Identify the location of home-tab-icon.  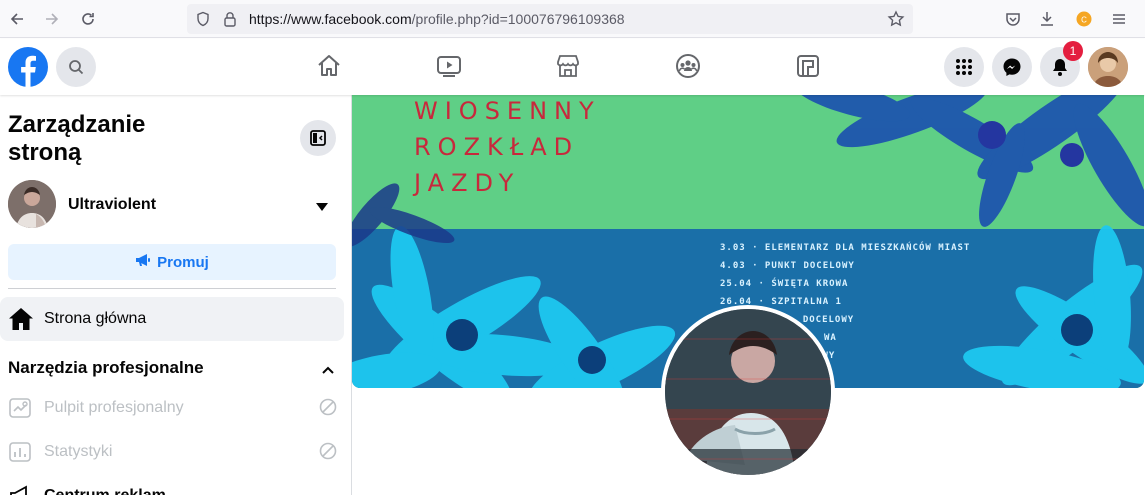
(329, 66).